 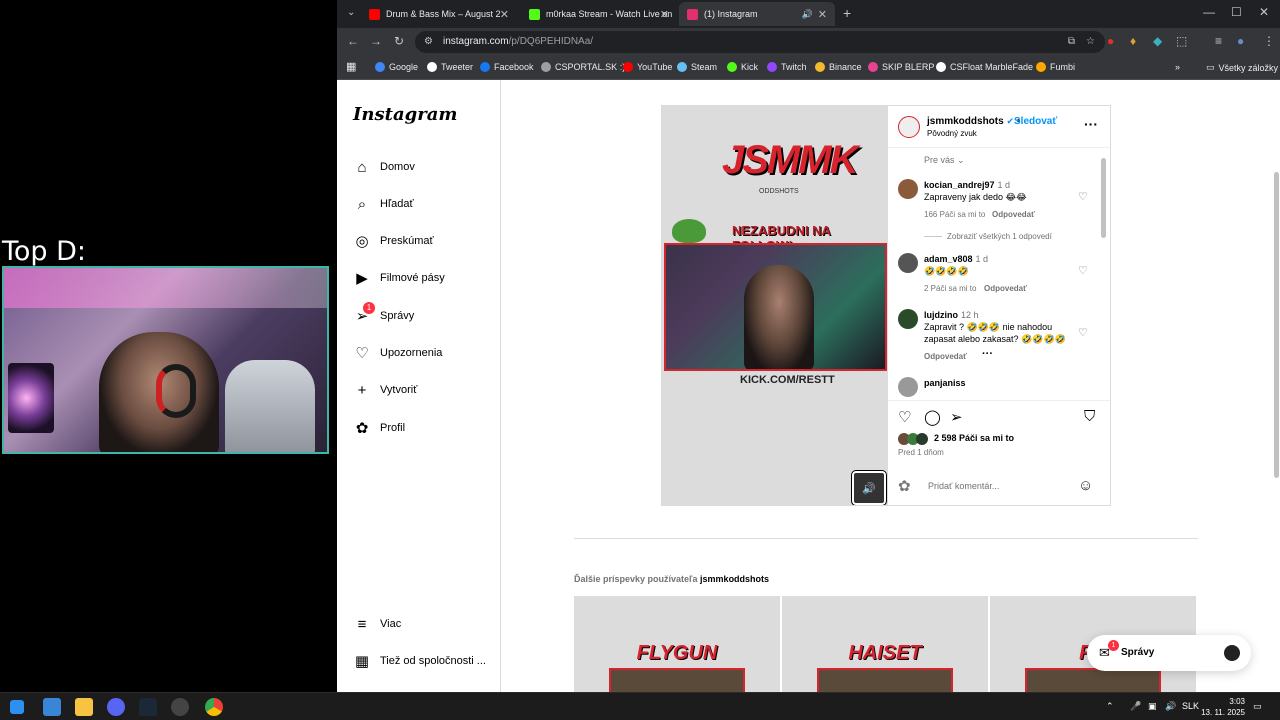 I want to click on nav-item-messenger: ➢ 1 Správy, so click(x=383, y=315).